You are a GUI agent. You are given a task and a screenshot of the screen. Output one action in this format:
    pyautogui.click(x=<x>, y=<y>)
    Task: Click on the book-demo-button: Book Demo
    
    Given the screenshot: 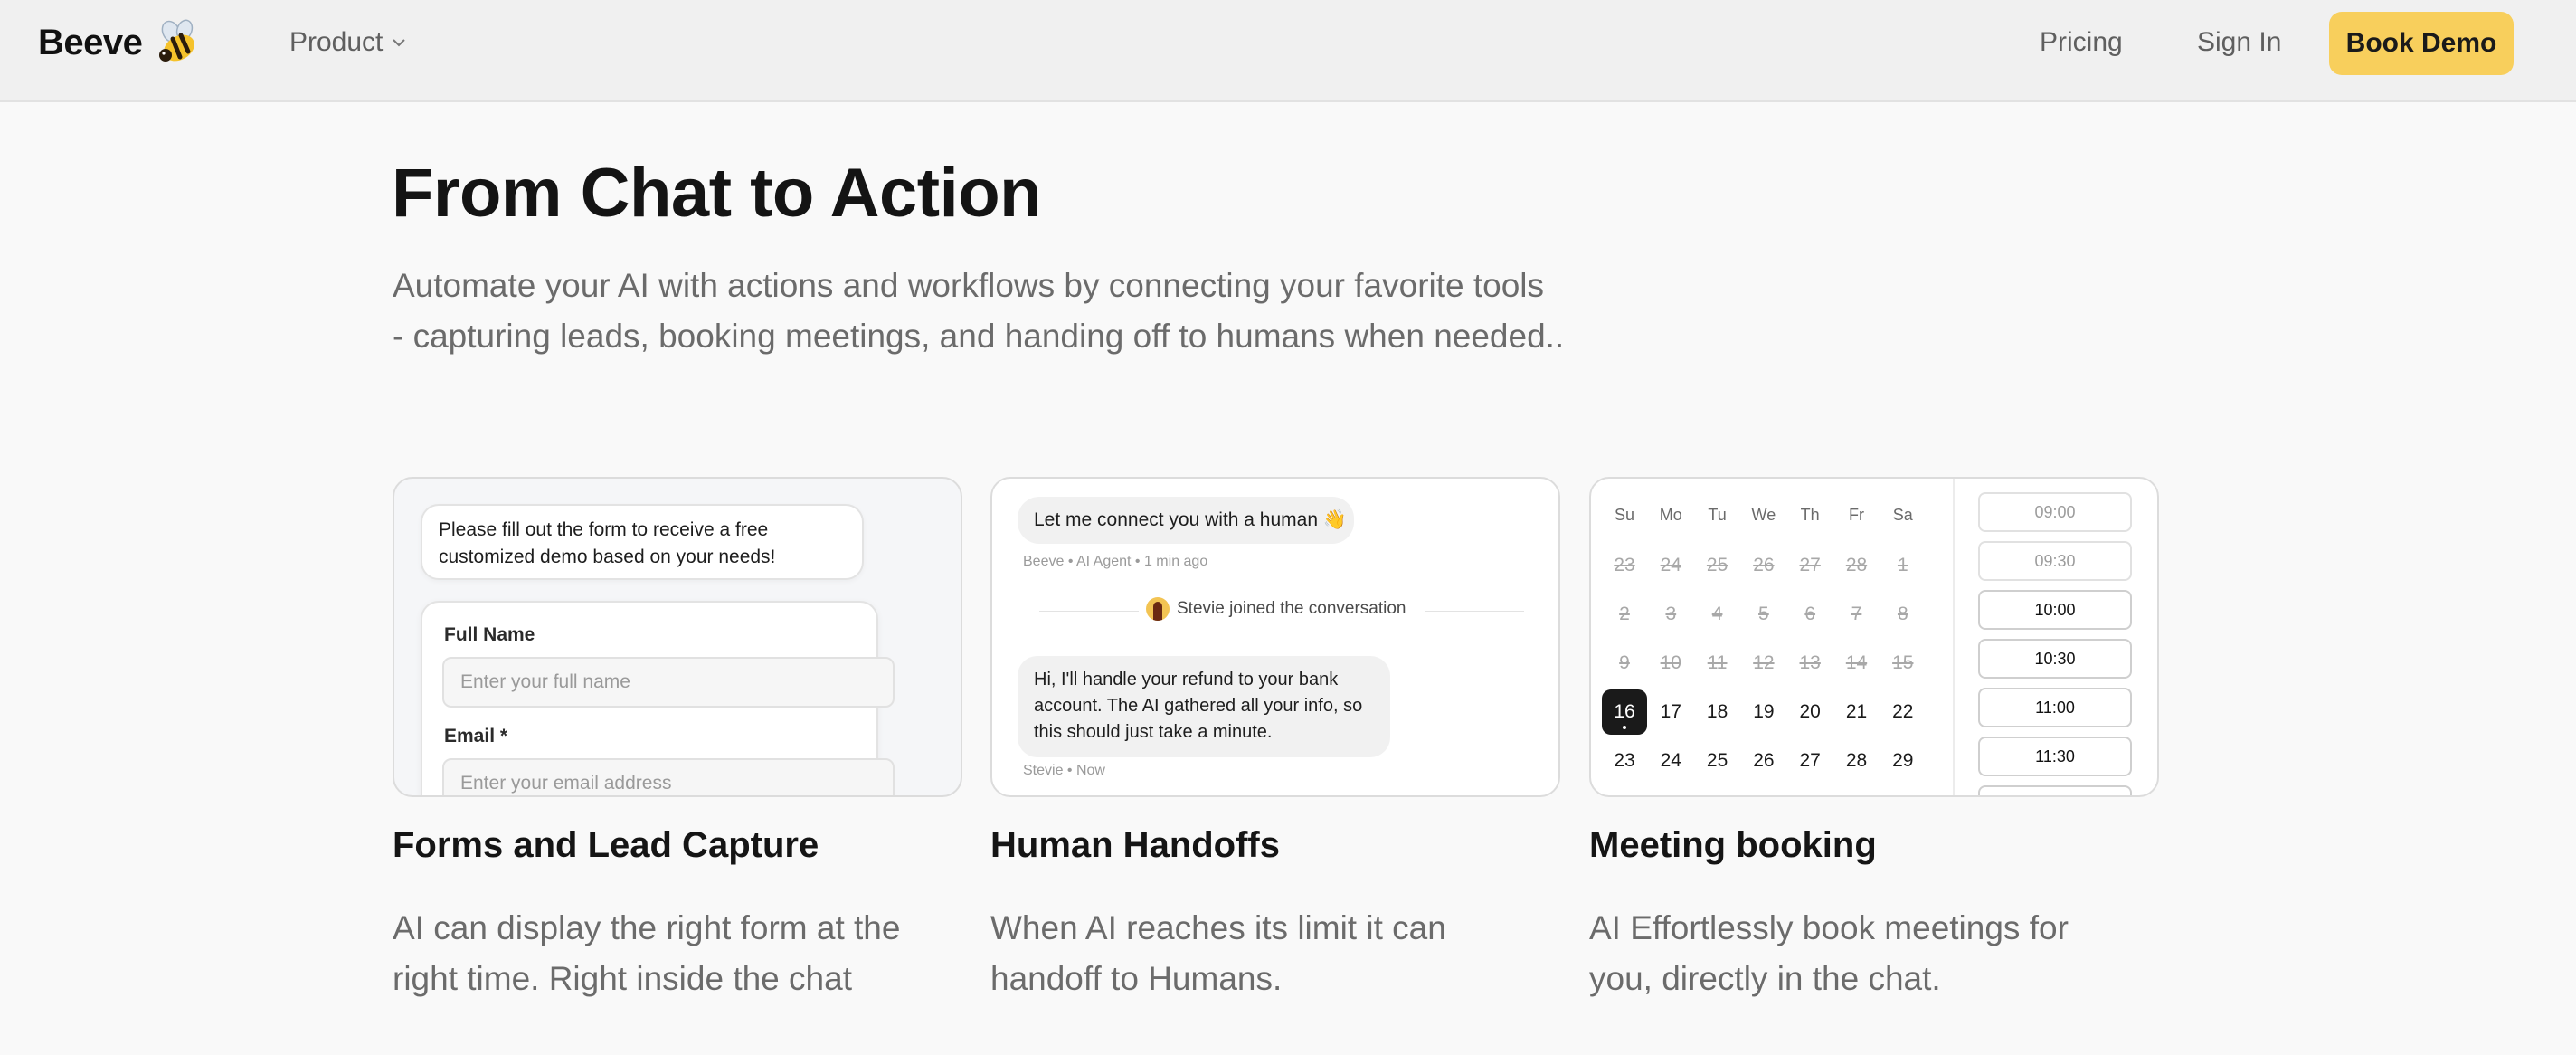 What is the action you would take?
    pyautogui.click(x=2421, y=43)
    